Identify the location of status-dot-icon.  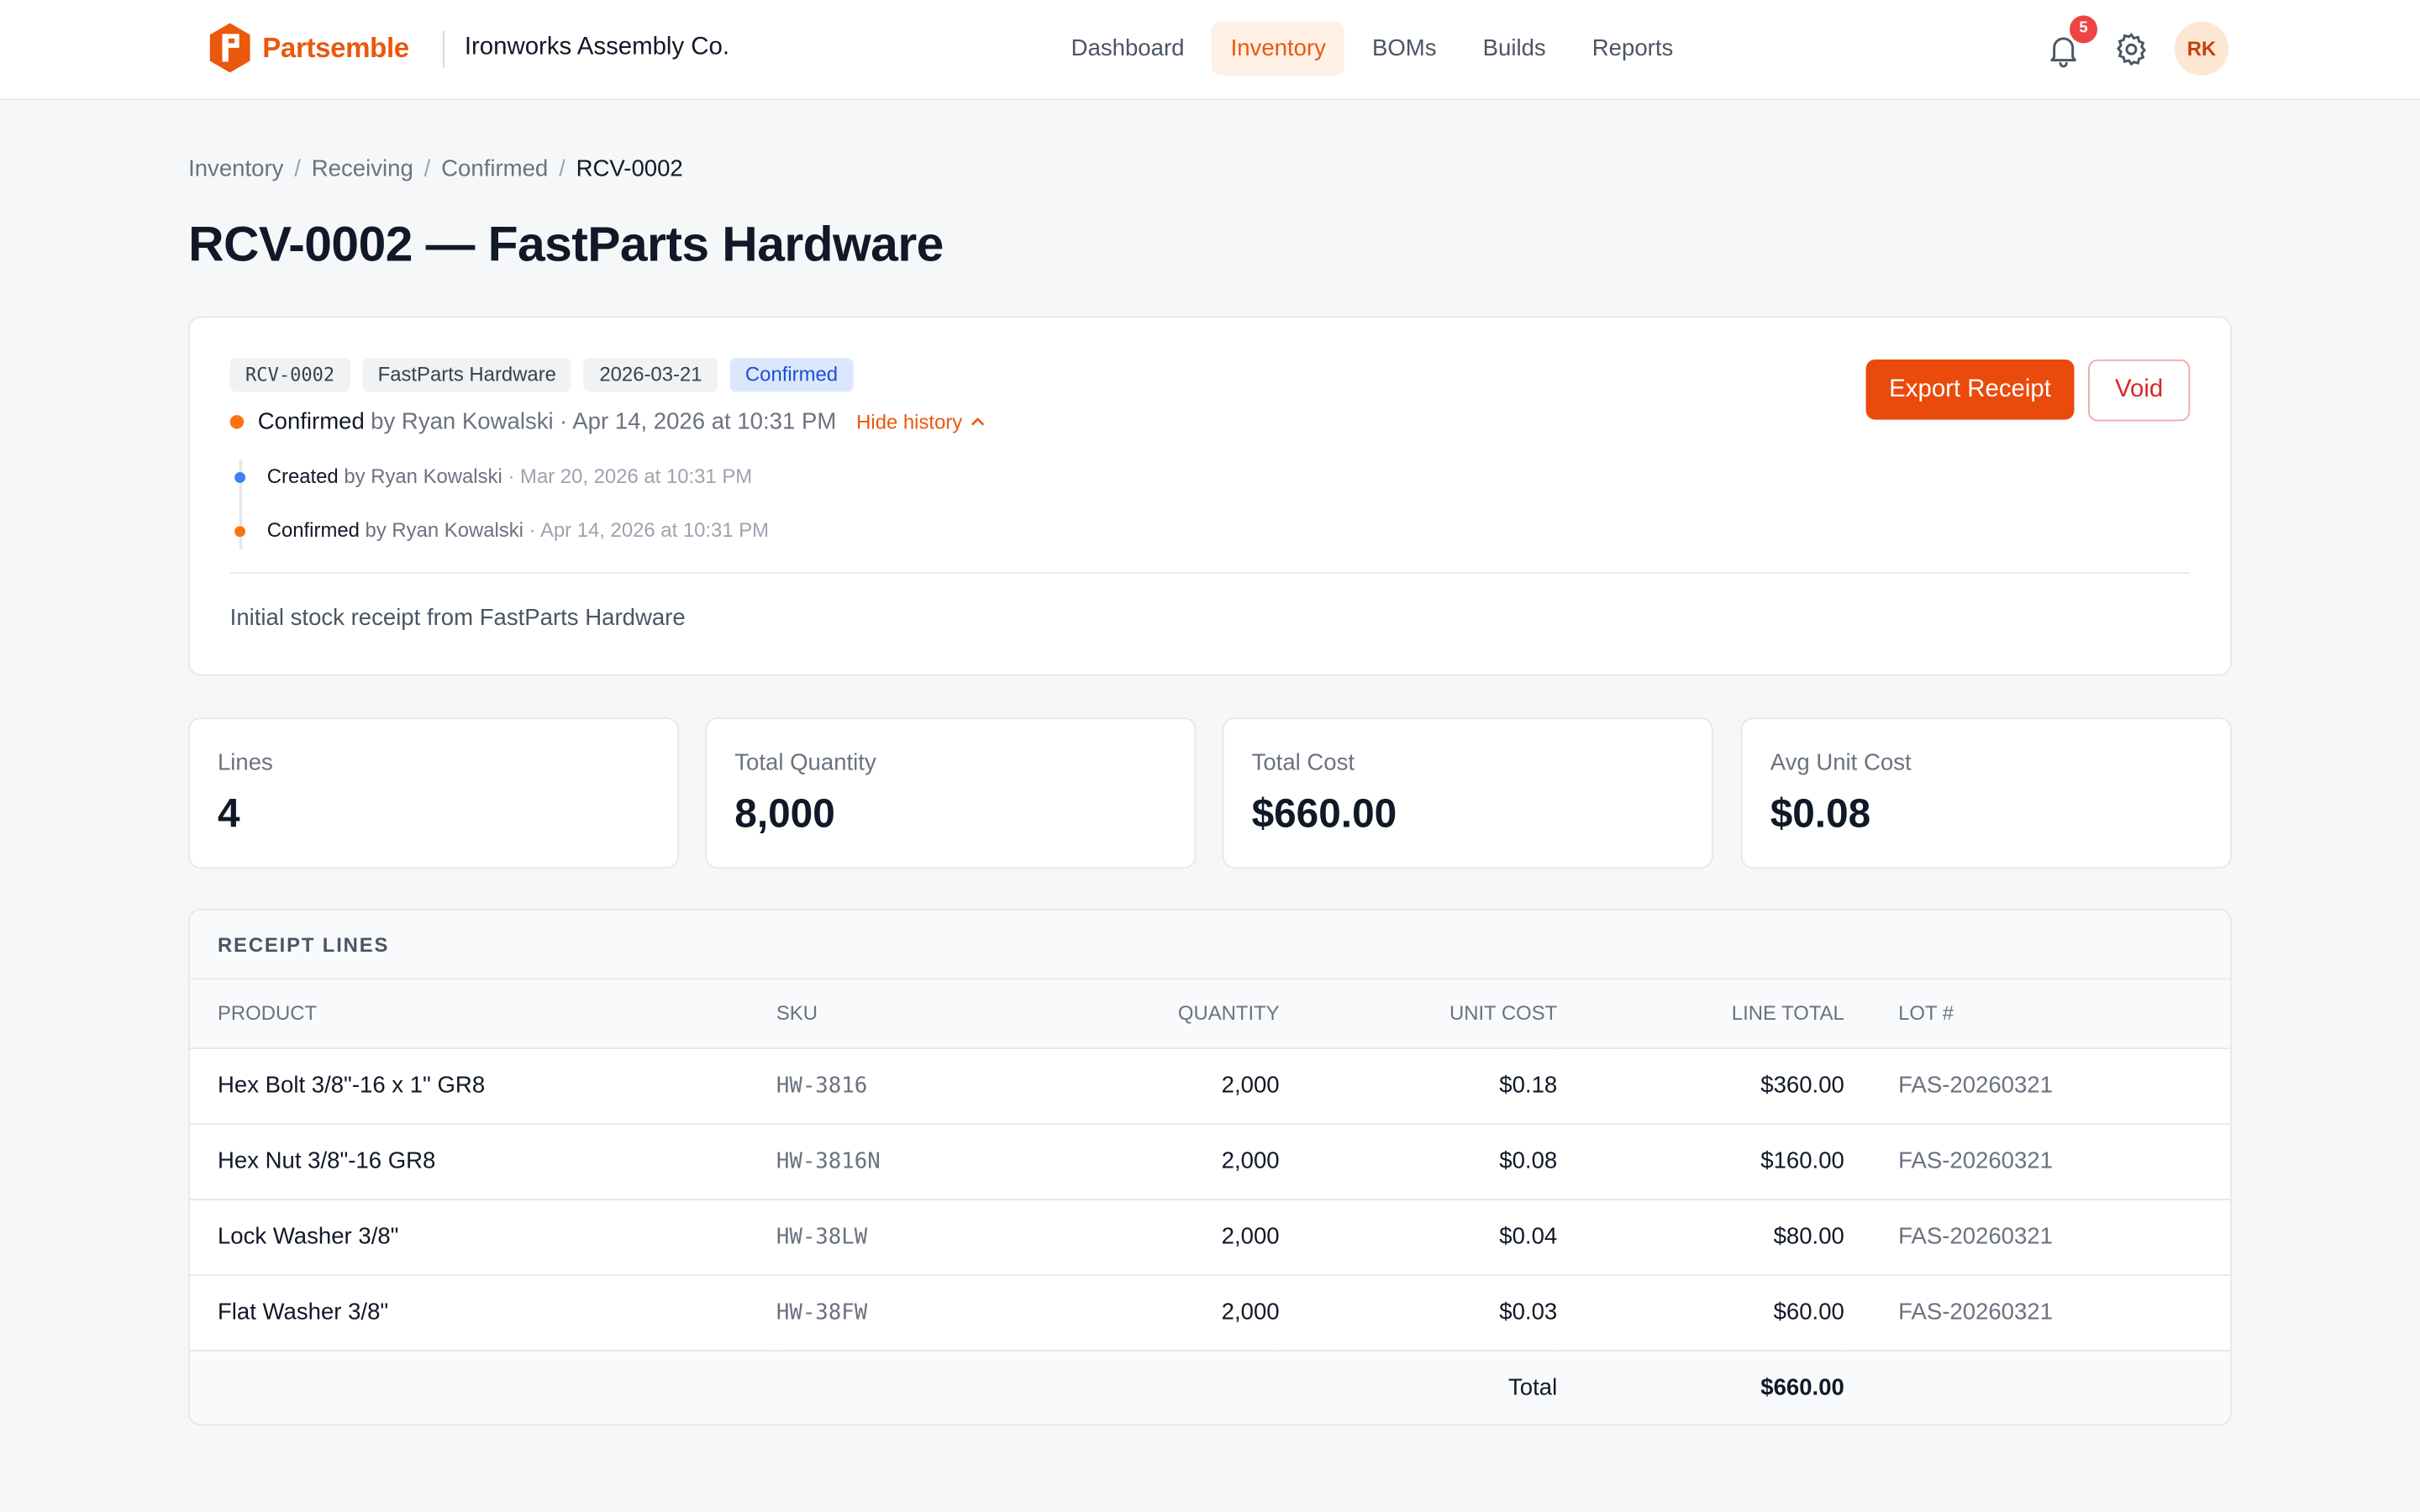
(237, 422).